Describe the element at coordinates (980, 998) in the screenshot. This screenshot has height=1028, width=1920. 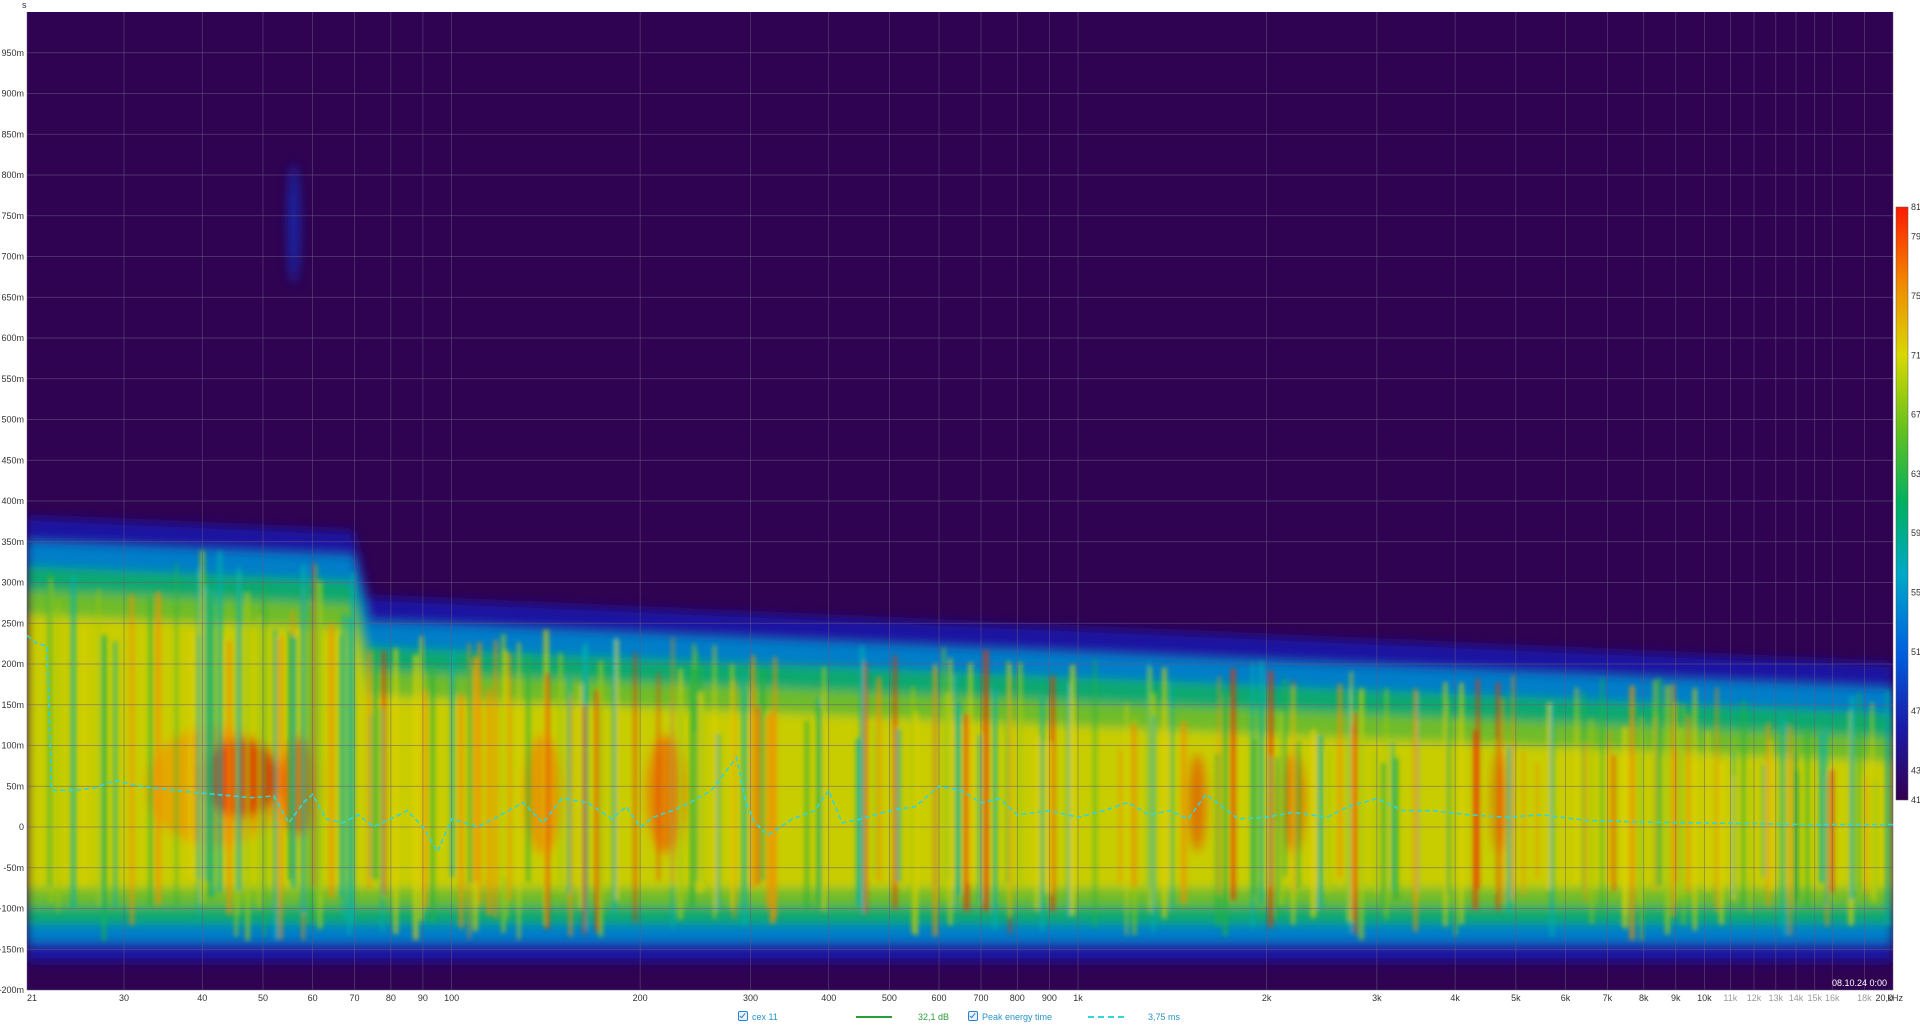
I see `x-tick-label: 700` at that location.